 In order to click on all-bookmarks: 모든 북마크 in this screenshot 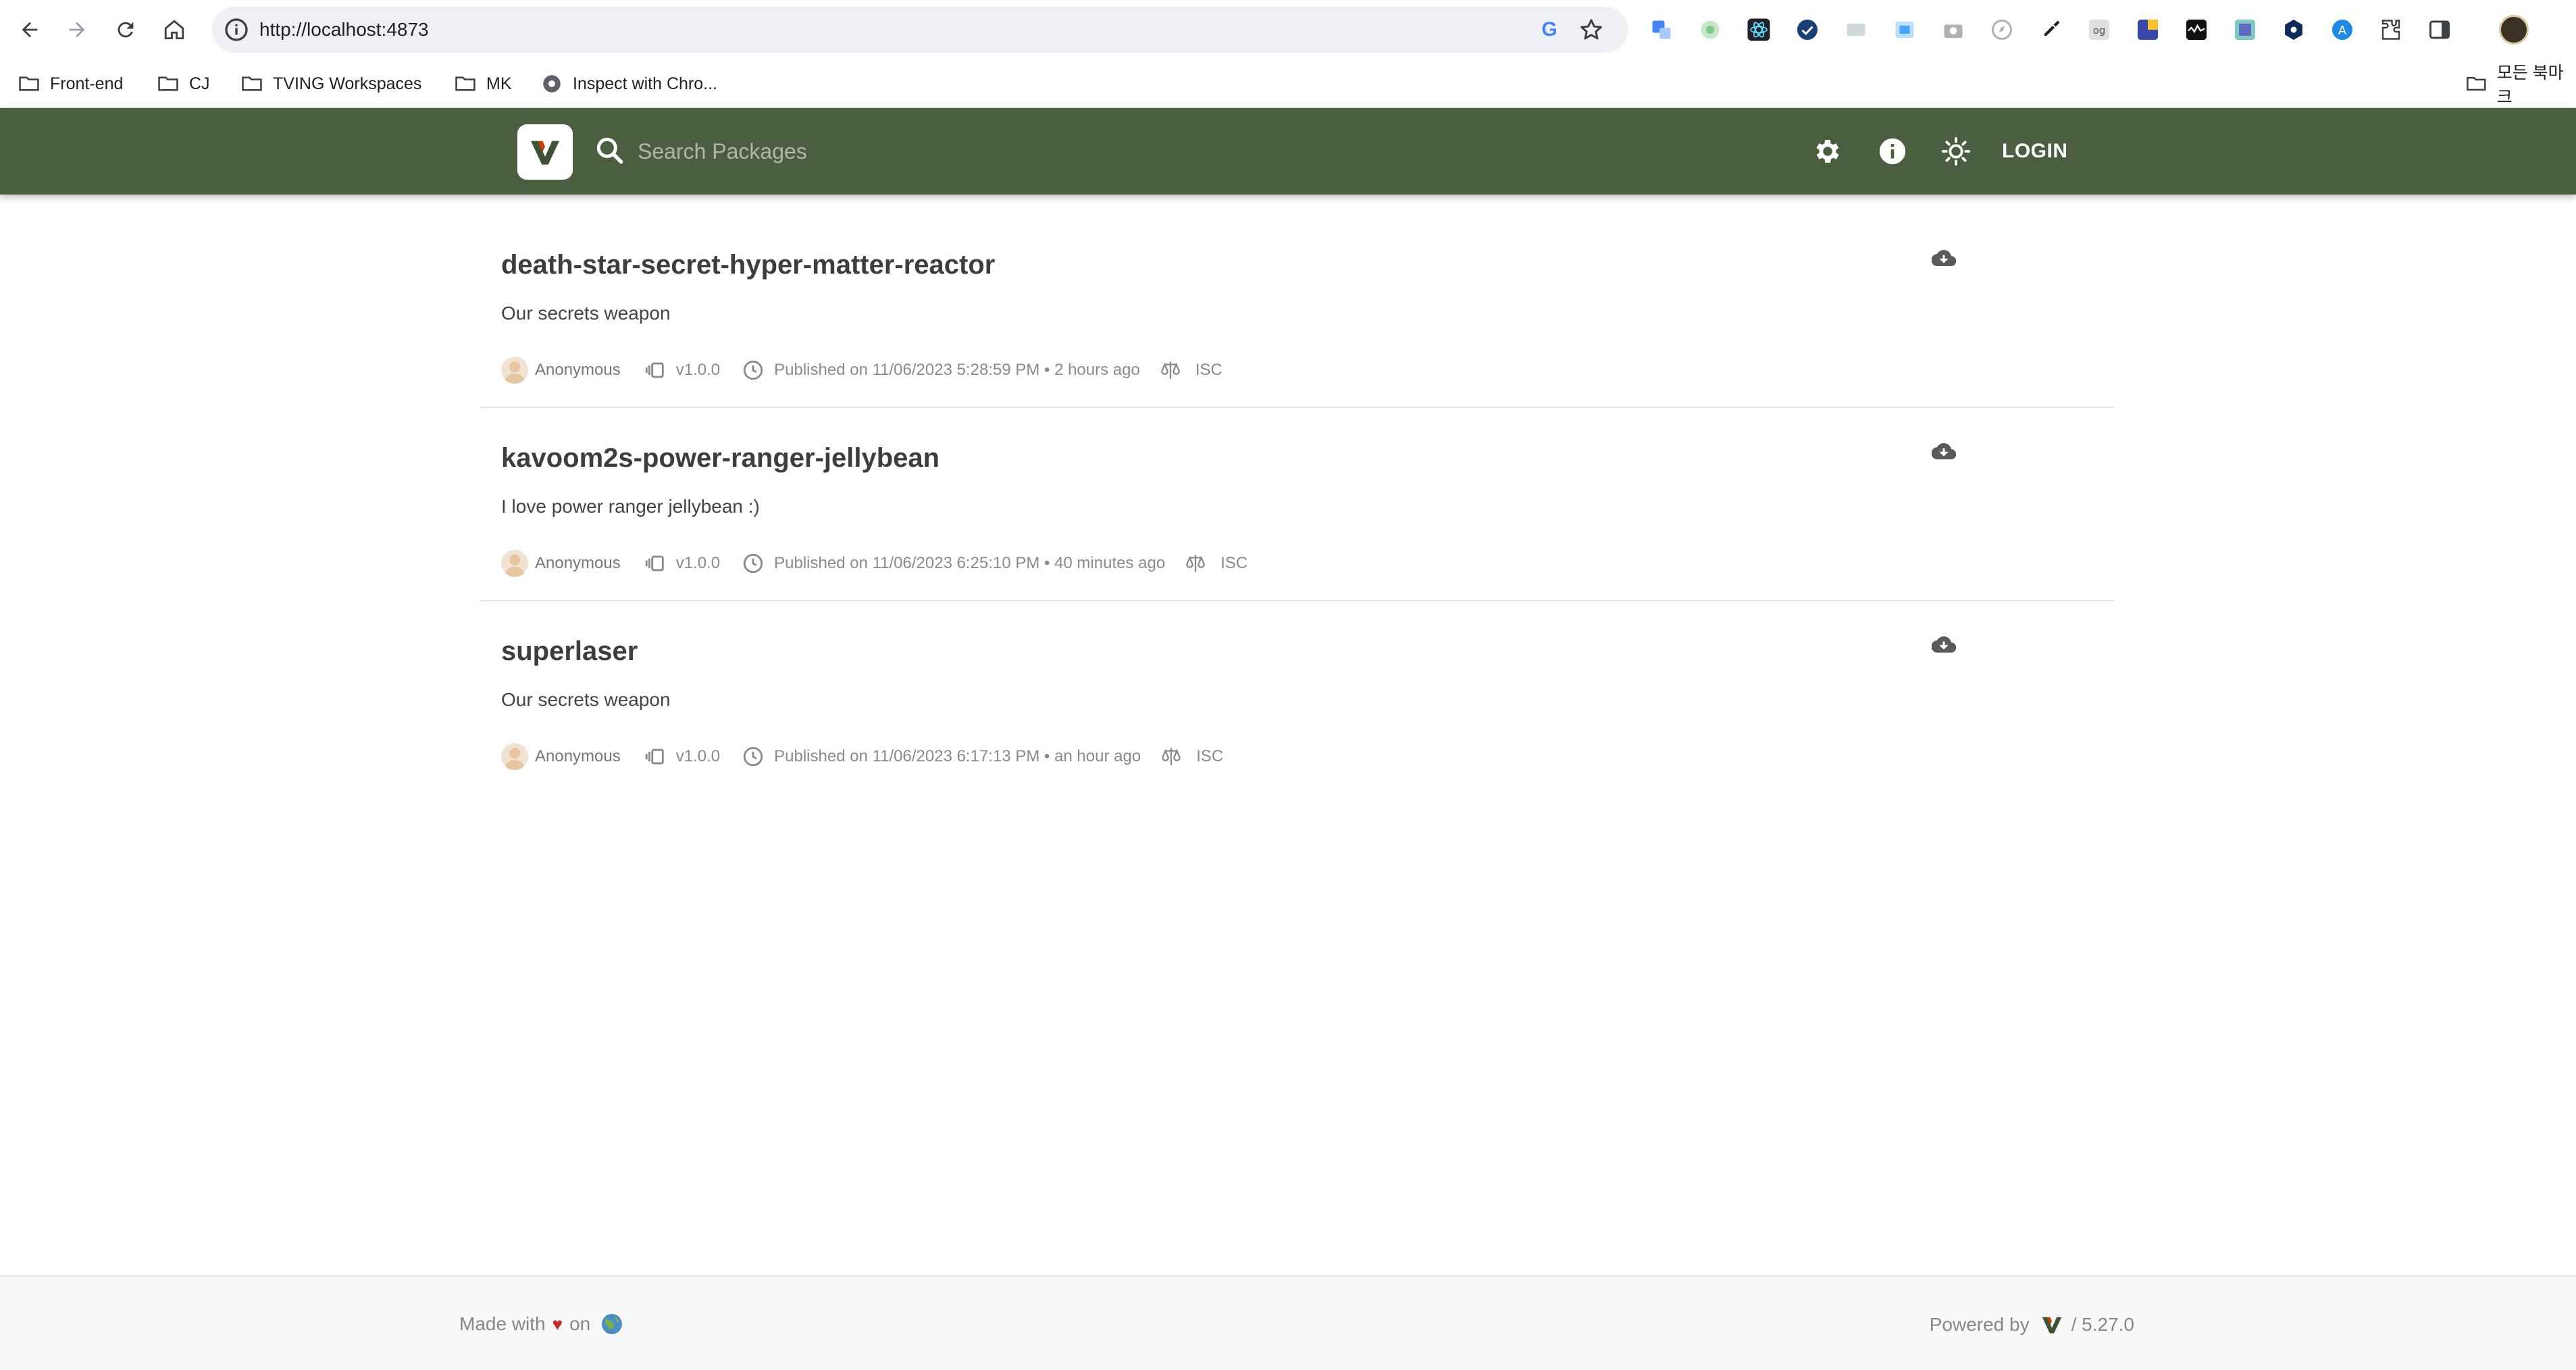, I will do `click(2520, 83)`.